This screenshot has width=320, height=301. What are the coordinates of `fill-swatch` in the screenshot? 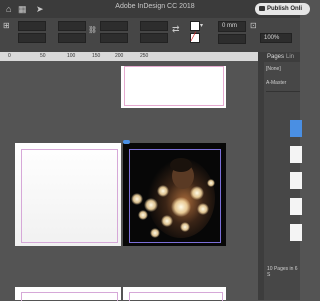 It's located at (195, 26).